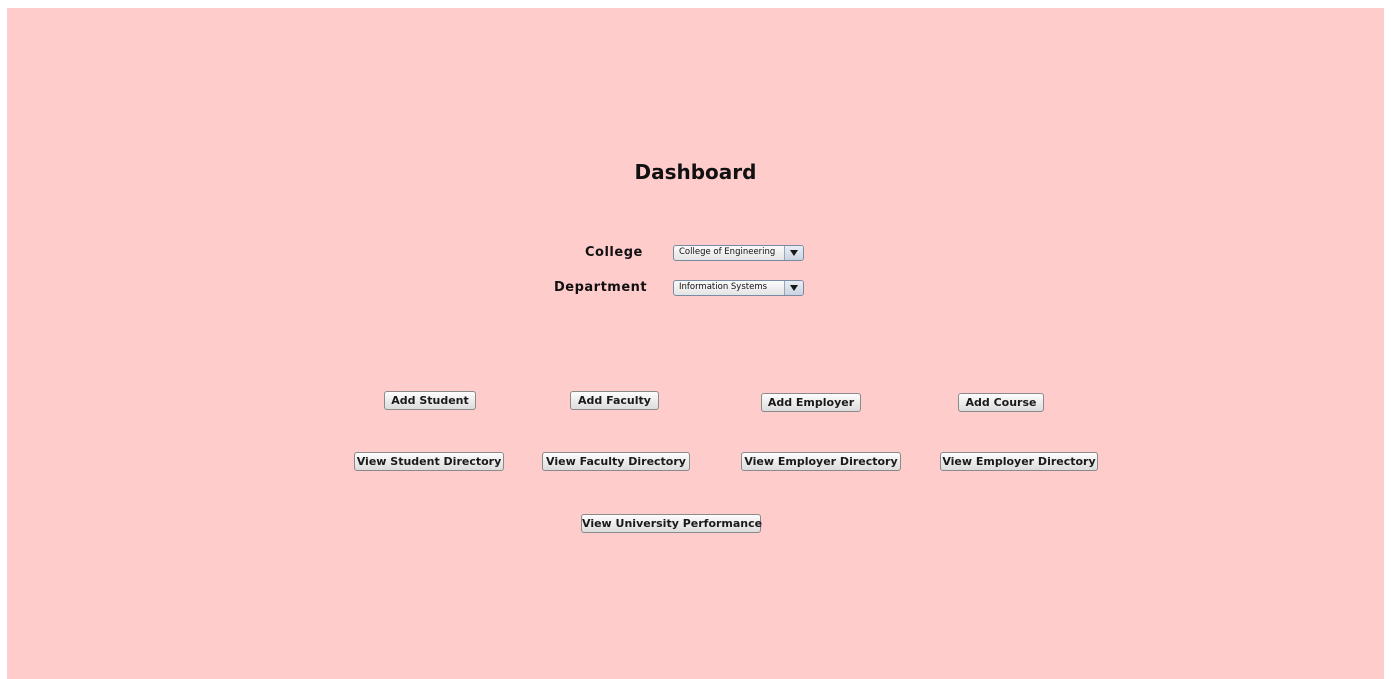  Describe the element at coordinates (614, 400) in the screenshot. I see `add-faculty-button: Add Faculty` at that location.